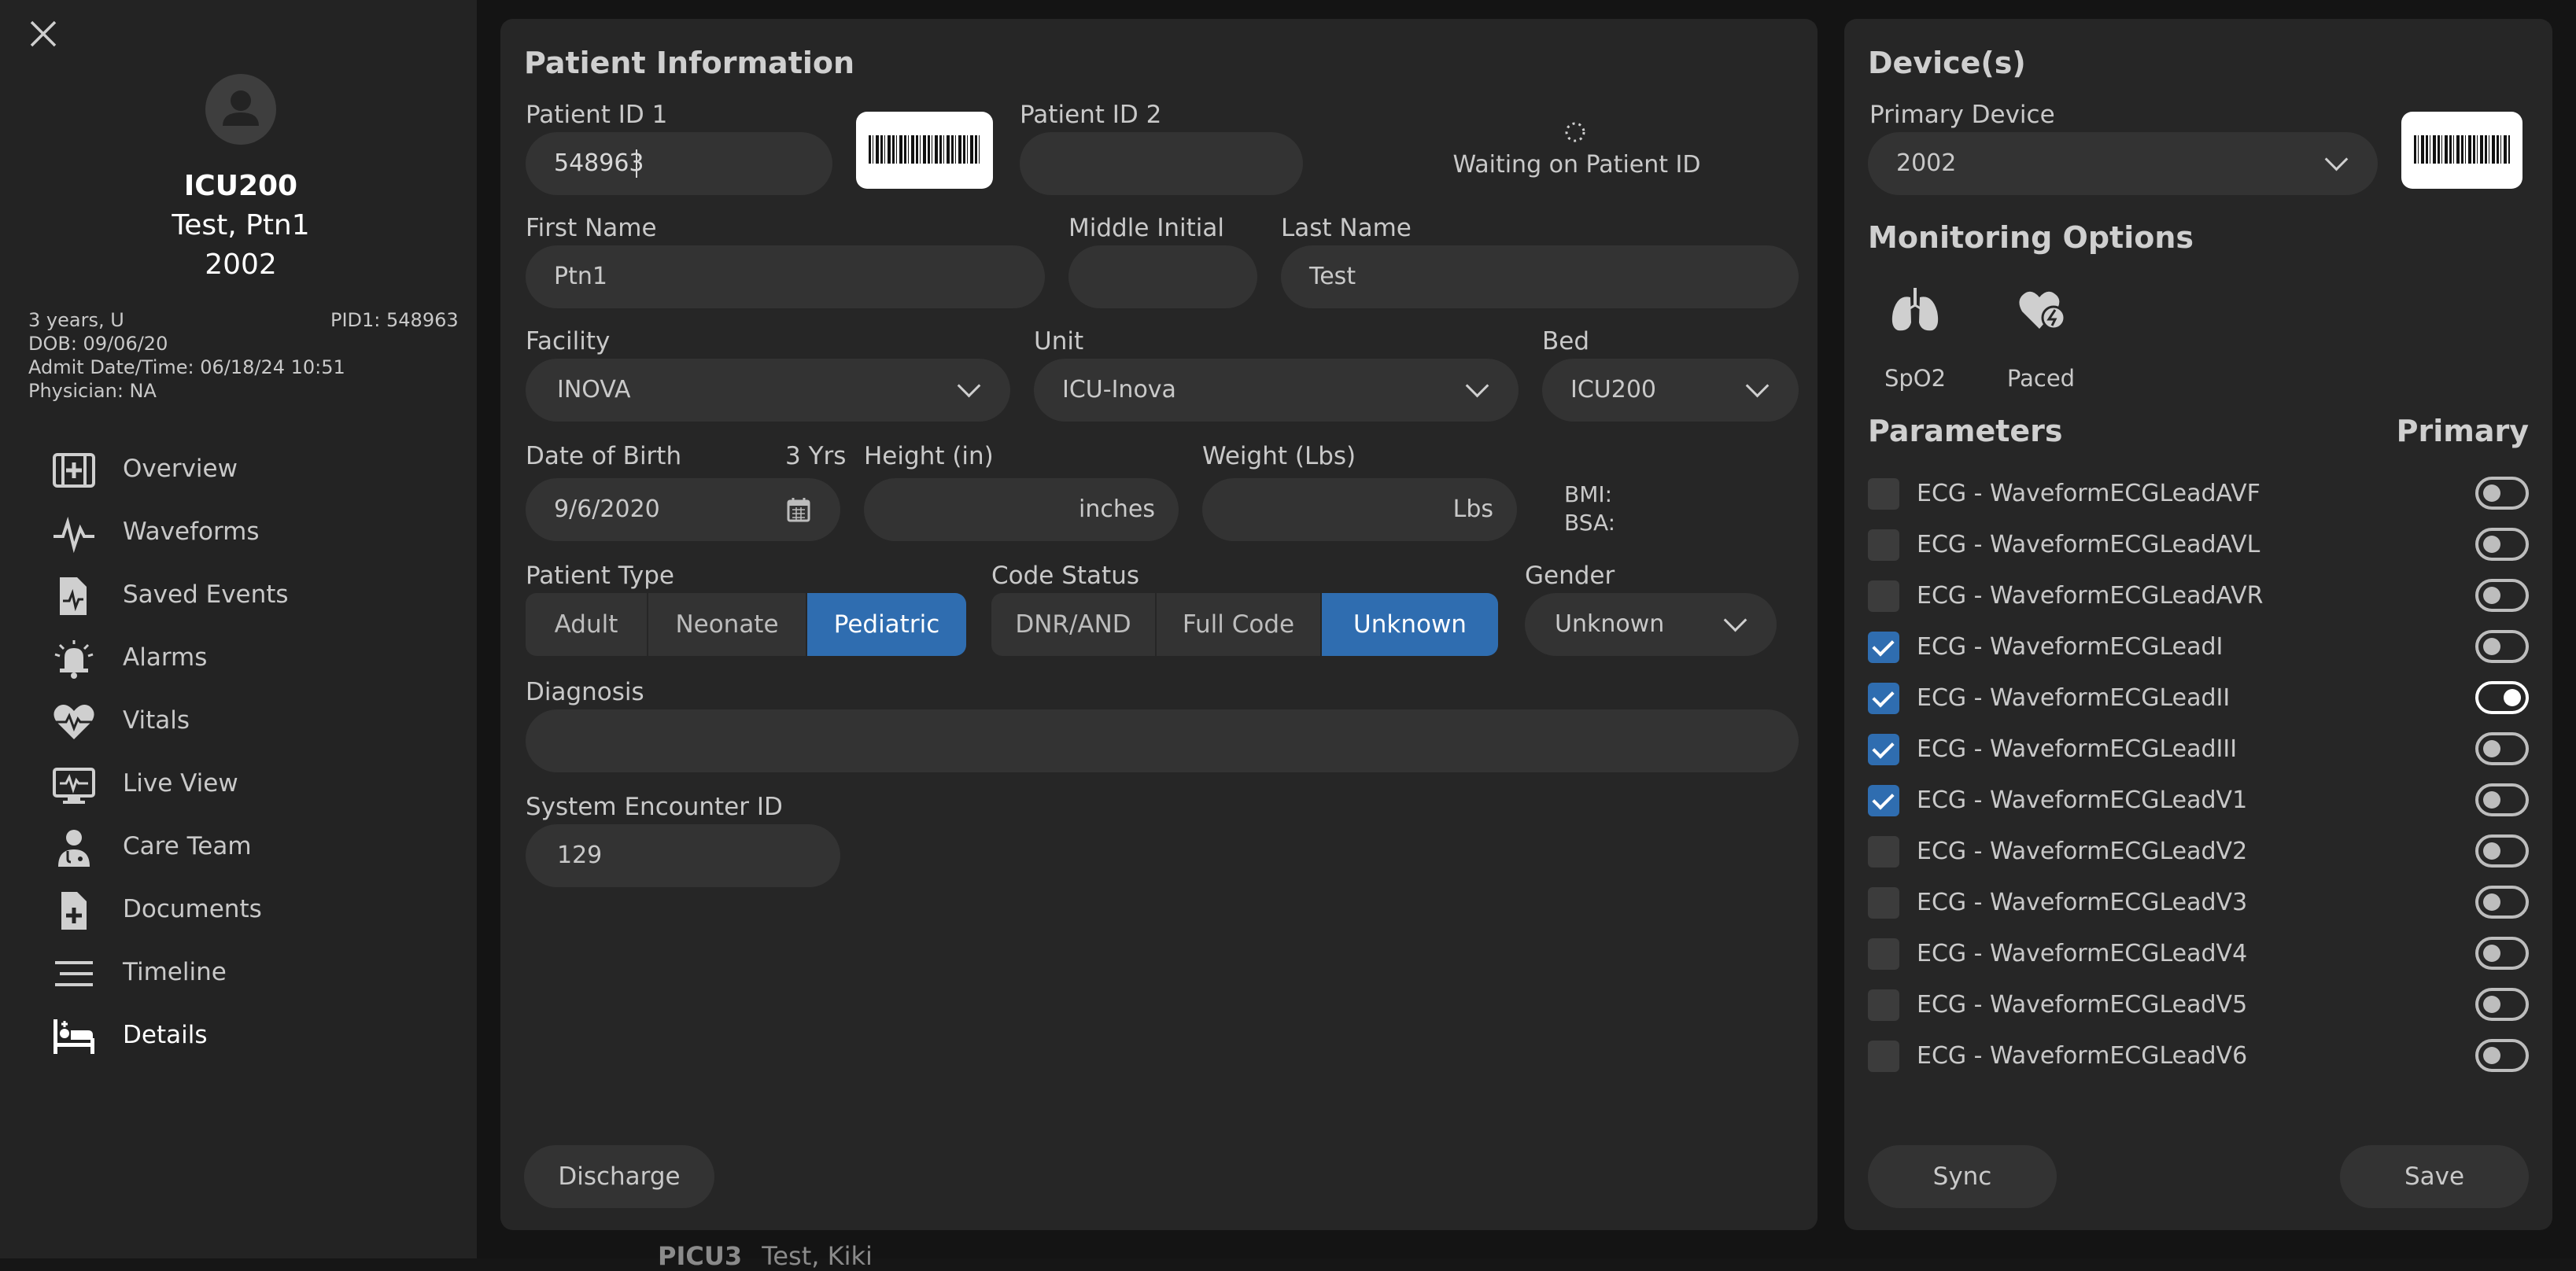 The width and height of the screenshot is (2576, 1271). What do you see at coordinates (2088, 544) in the screenshot?
I see `parameter-label: ECG - WaveformECGLeadAVL` at bounding box center [2088, 544].